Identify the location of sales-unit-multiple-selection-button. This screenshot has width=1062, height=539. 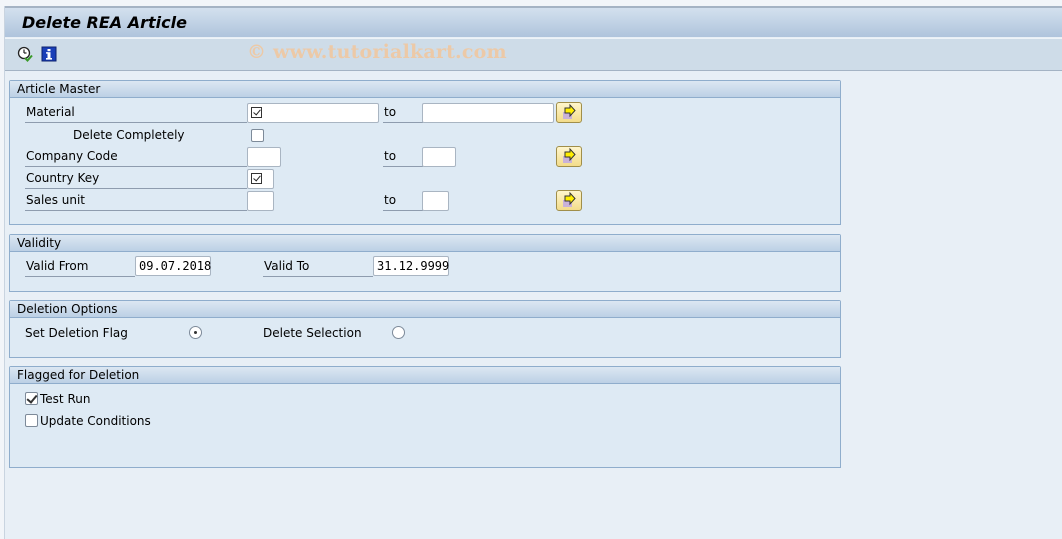
(569, 200).